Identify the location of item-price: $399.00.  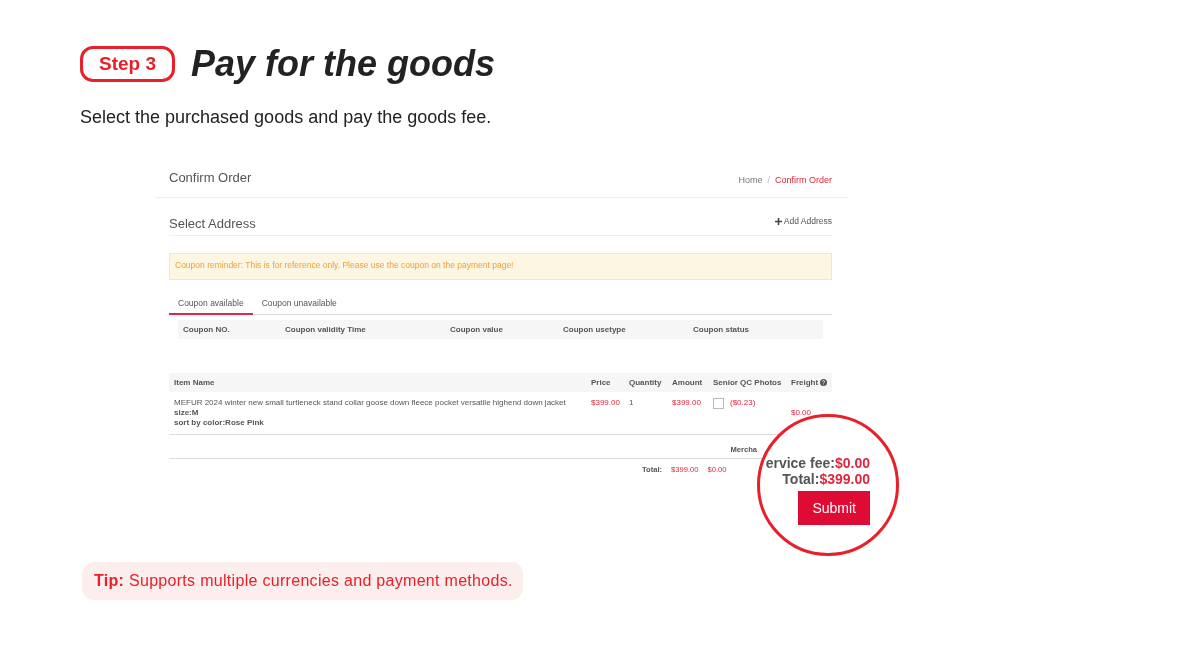
(605, 402).